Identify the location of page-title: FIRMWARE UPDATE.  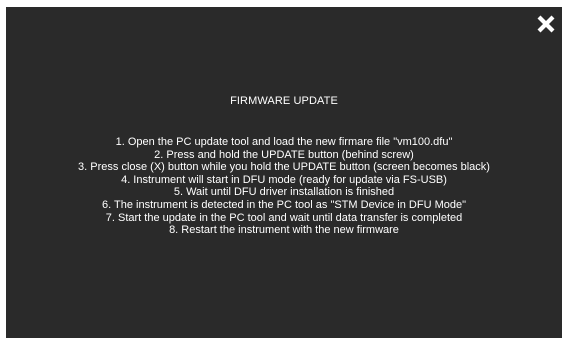
(284, 101).